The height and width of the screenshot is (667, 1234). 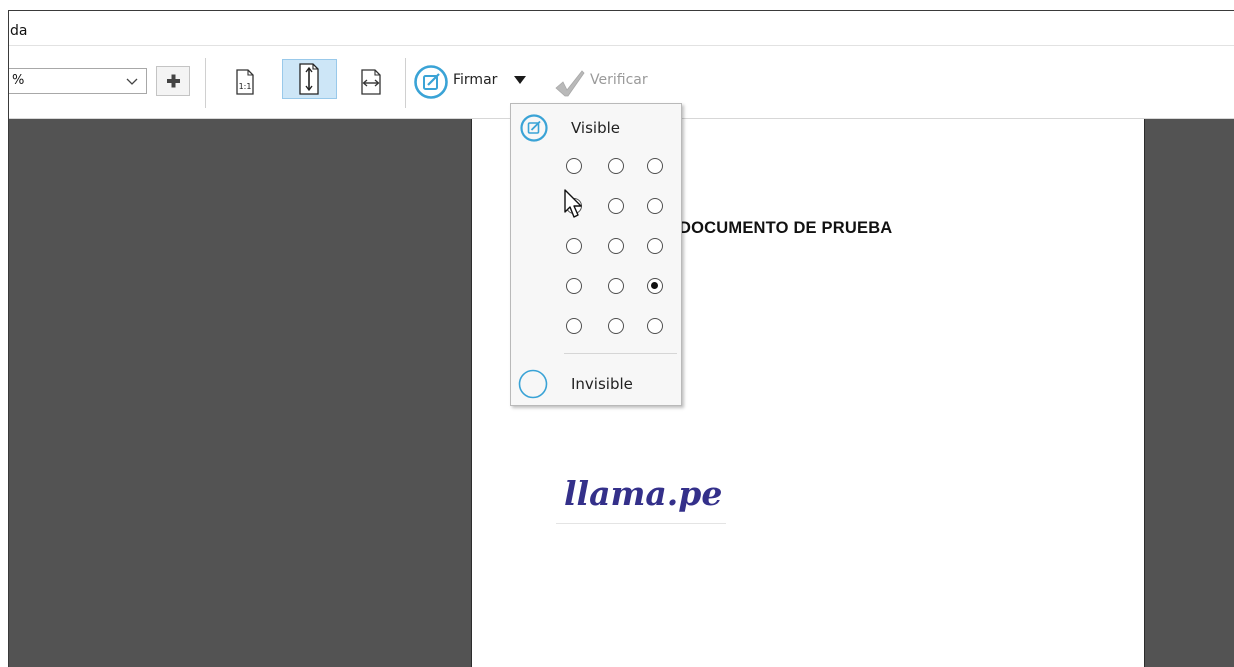 I want to click on invisible-label: Invisible, so click(x=602, y=384).